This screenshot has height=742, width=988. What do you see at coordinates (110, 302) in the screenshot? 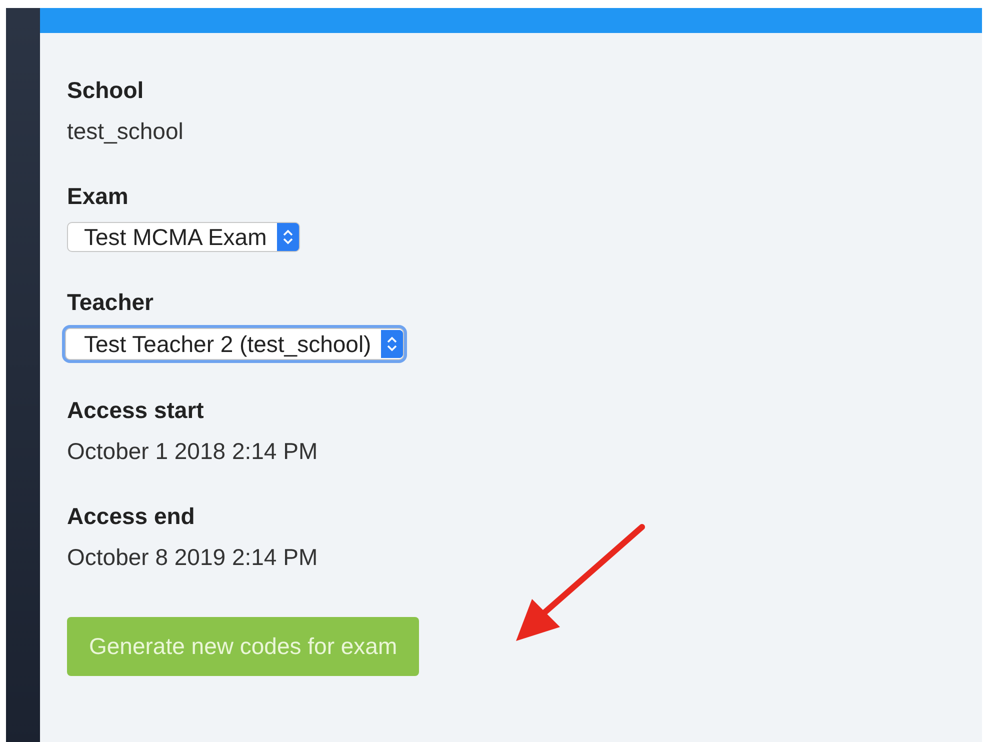
I see `field-label: Teacher` at bounding box center [110, 302].